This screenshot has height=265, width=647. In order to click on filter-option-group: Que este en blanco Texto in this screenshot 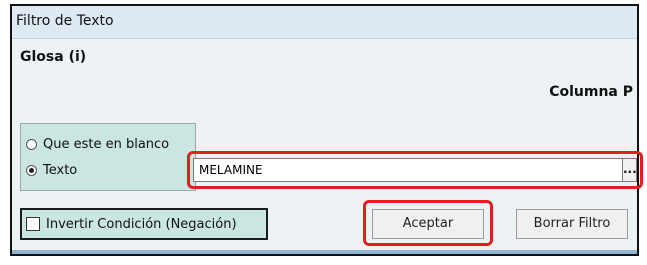, I will do `click(108, 157)`.